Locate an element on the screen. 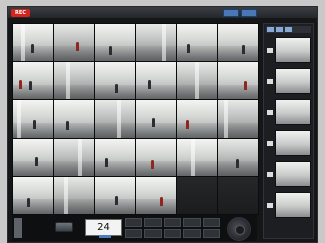 The height and width of the screenshot is (243, 325). jog-dial-icon is located at coordinates (239, 229).